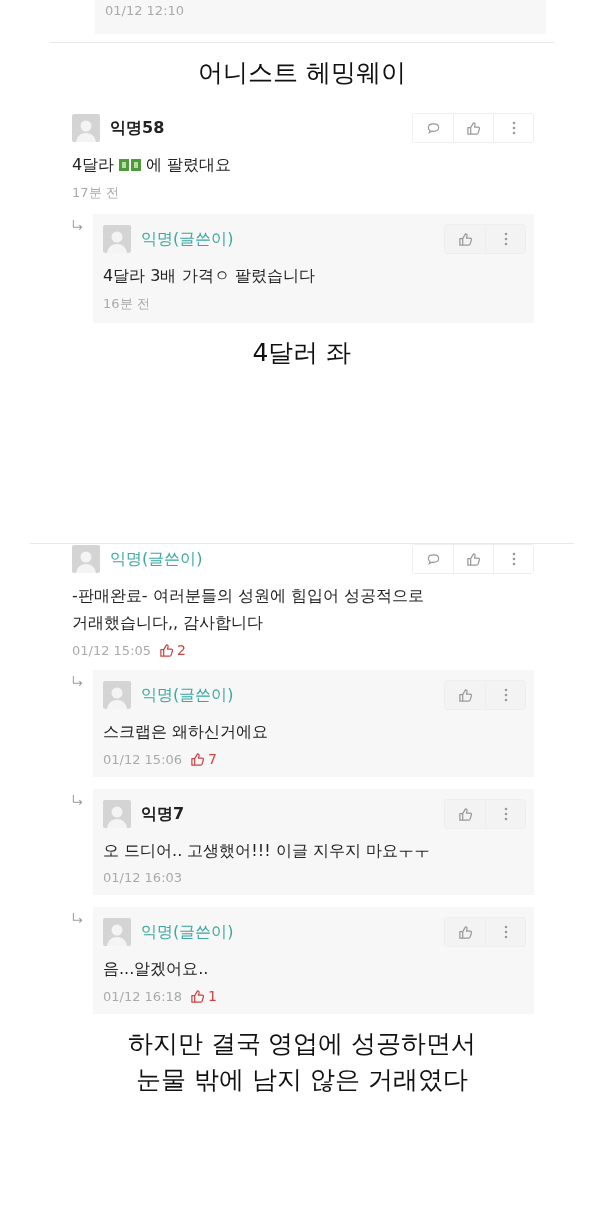  I want to click on comment-text: -판매완료- 여러분들의 성원에 힘입어 성공적으로 거래했습니다,, 감사합니다, so click(248, 609).